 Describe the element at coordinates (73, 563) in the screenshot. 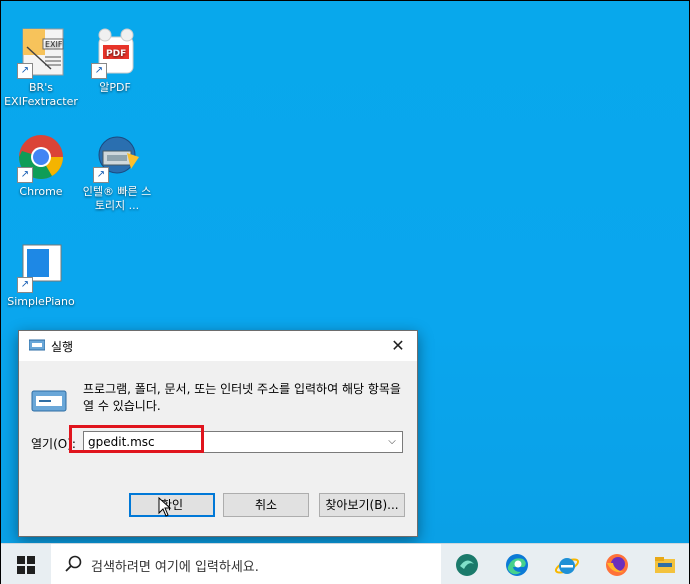

I see `search-icon` at that location.